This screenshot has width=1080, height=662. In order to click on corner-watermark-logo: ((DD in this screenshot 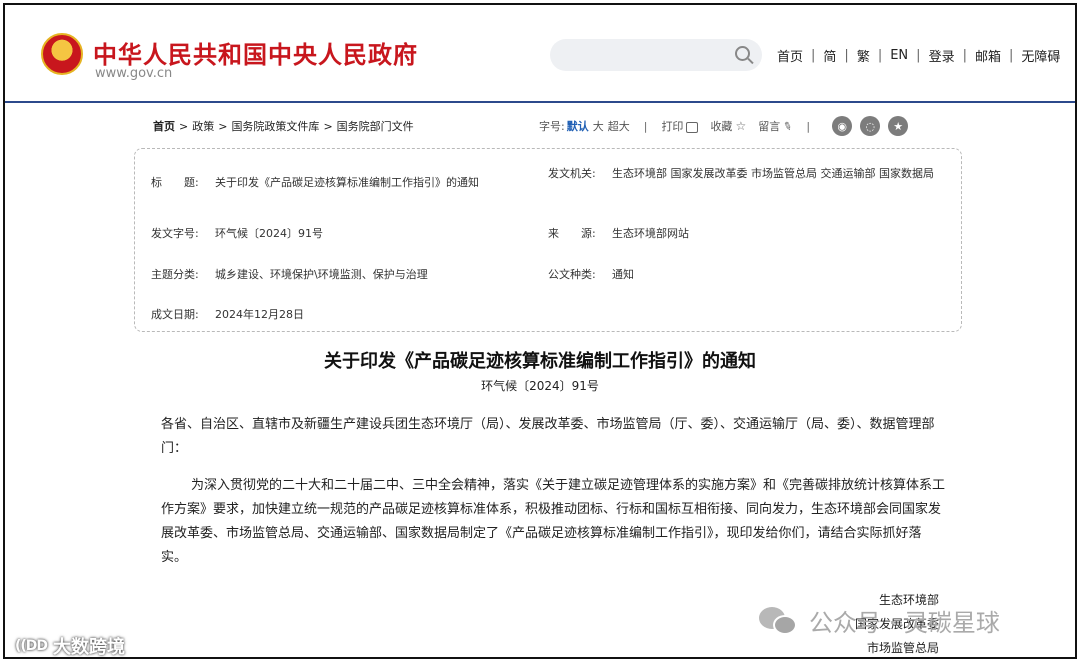, I will do `click(31, 646)`.